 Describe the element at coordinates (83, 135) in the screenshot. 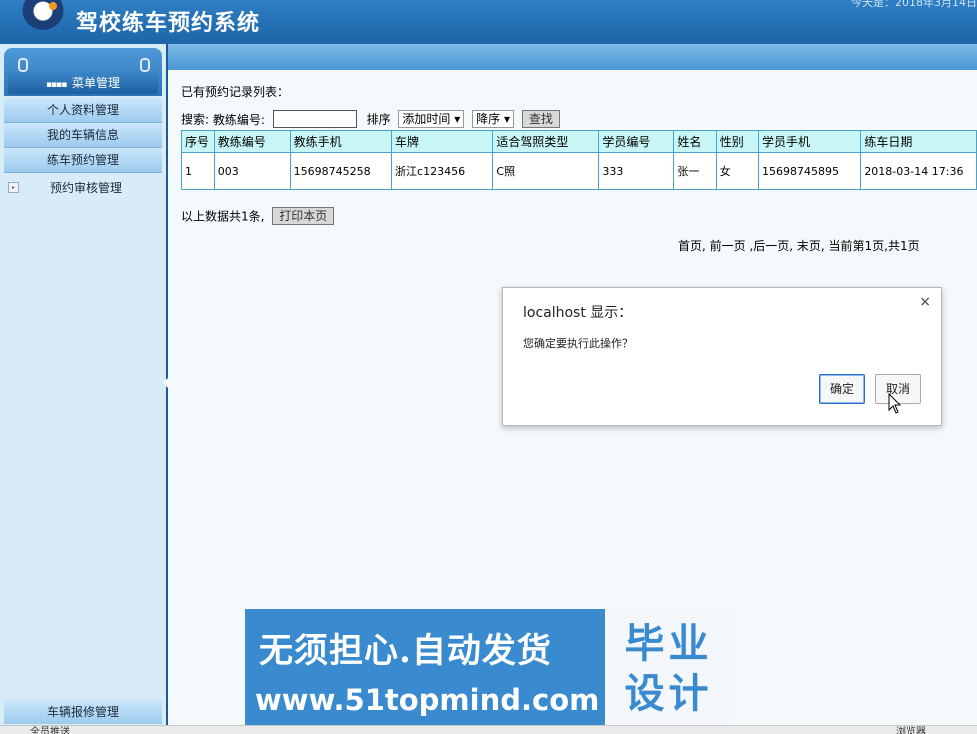

I see `sidebar-item-my-vehicle: 我的车辆信息` at that location.